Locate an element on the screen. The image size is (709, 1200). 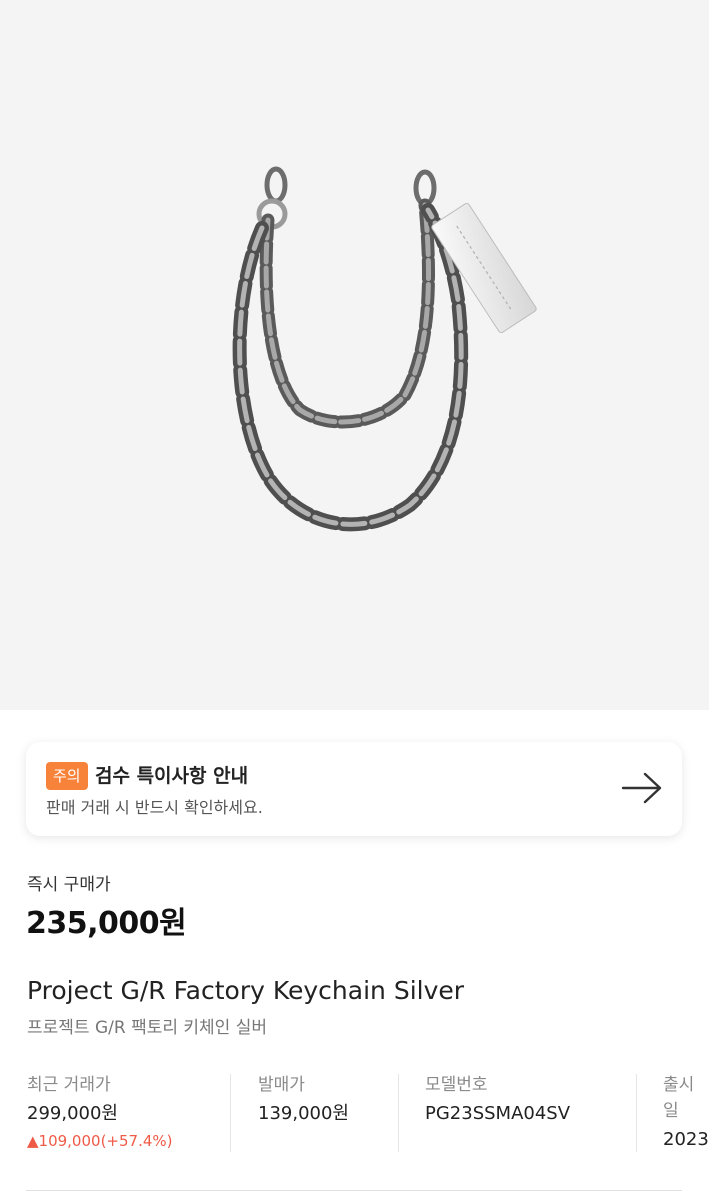
recent-trade-label: 최근 거래가 is located at coordinates (69, 1085).